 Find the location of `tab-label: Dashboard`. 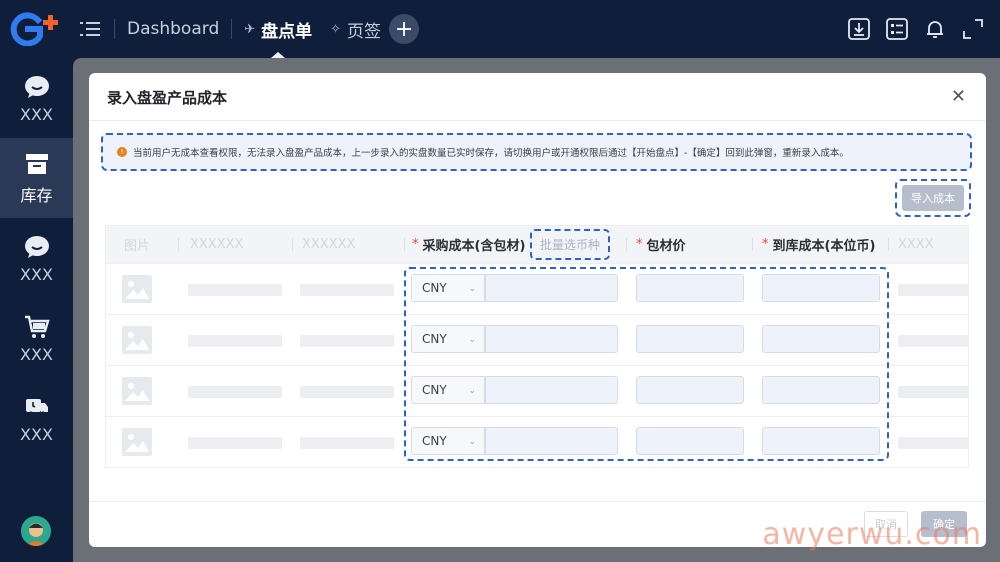

tab-label: Dashboard is located at coordinates (173, 29).